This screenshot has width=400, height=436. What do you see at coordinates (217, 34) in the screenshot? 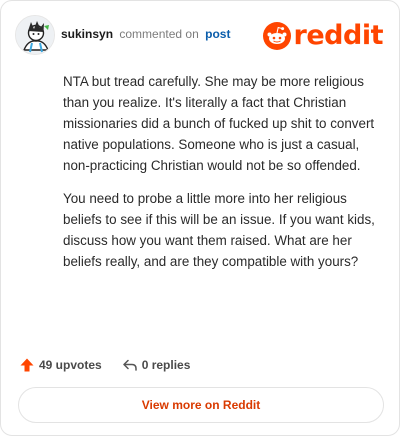
I see `post-link: post` at bounding box center [217, 34].